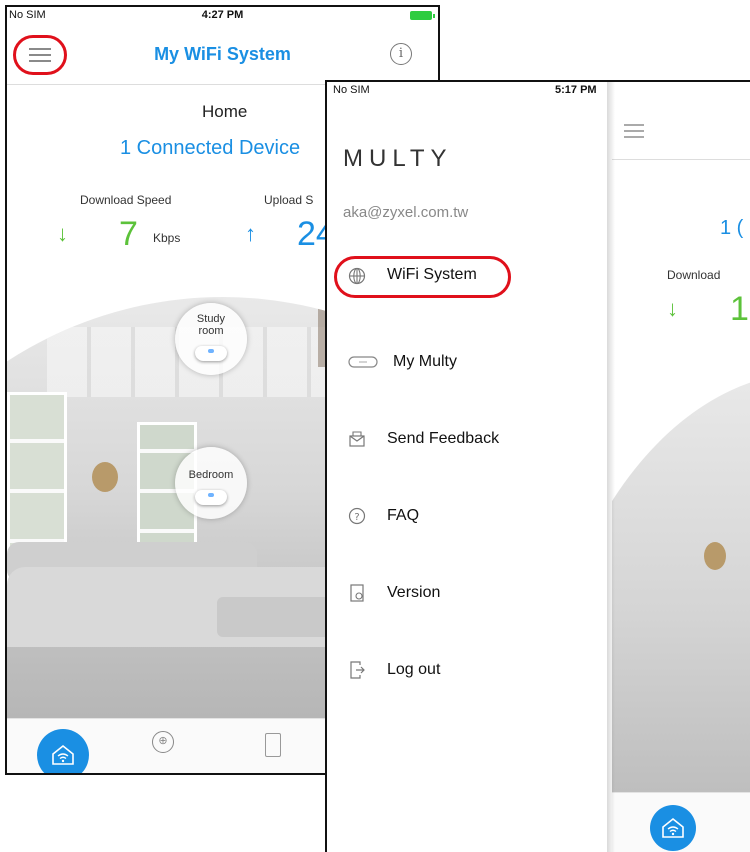 The width and height of the screenshot is (750, 852). What do you see at coordinates (398, 158) in the screenshot?
I see `brand-logo: MULTY` at bounding box center [398, 158].